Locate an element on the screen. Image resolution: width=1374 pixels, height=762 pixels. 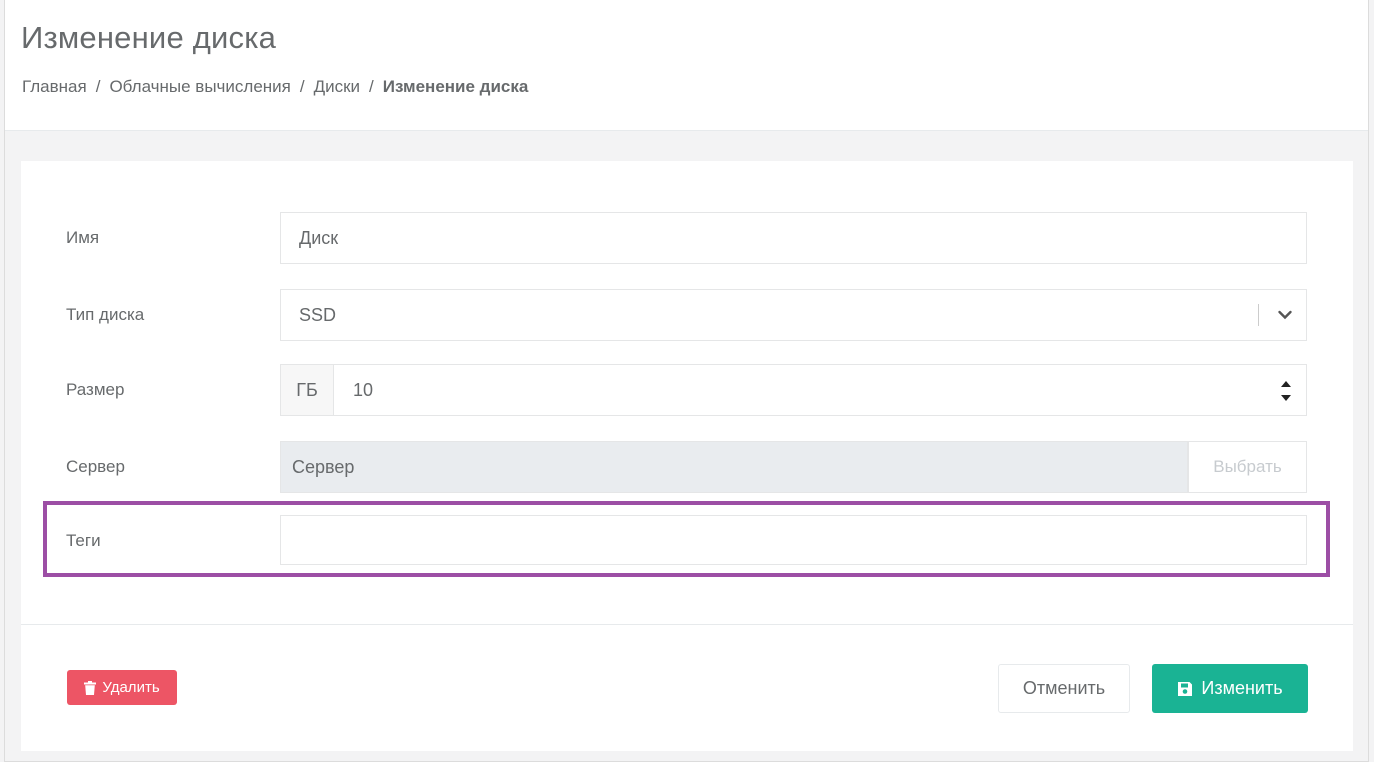
breadcrumb-cloud: Облачные вычисления is located at coordinates (199, 87).